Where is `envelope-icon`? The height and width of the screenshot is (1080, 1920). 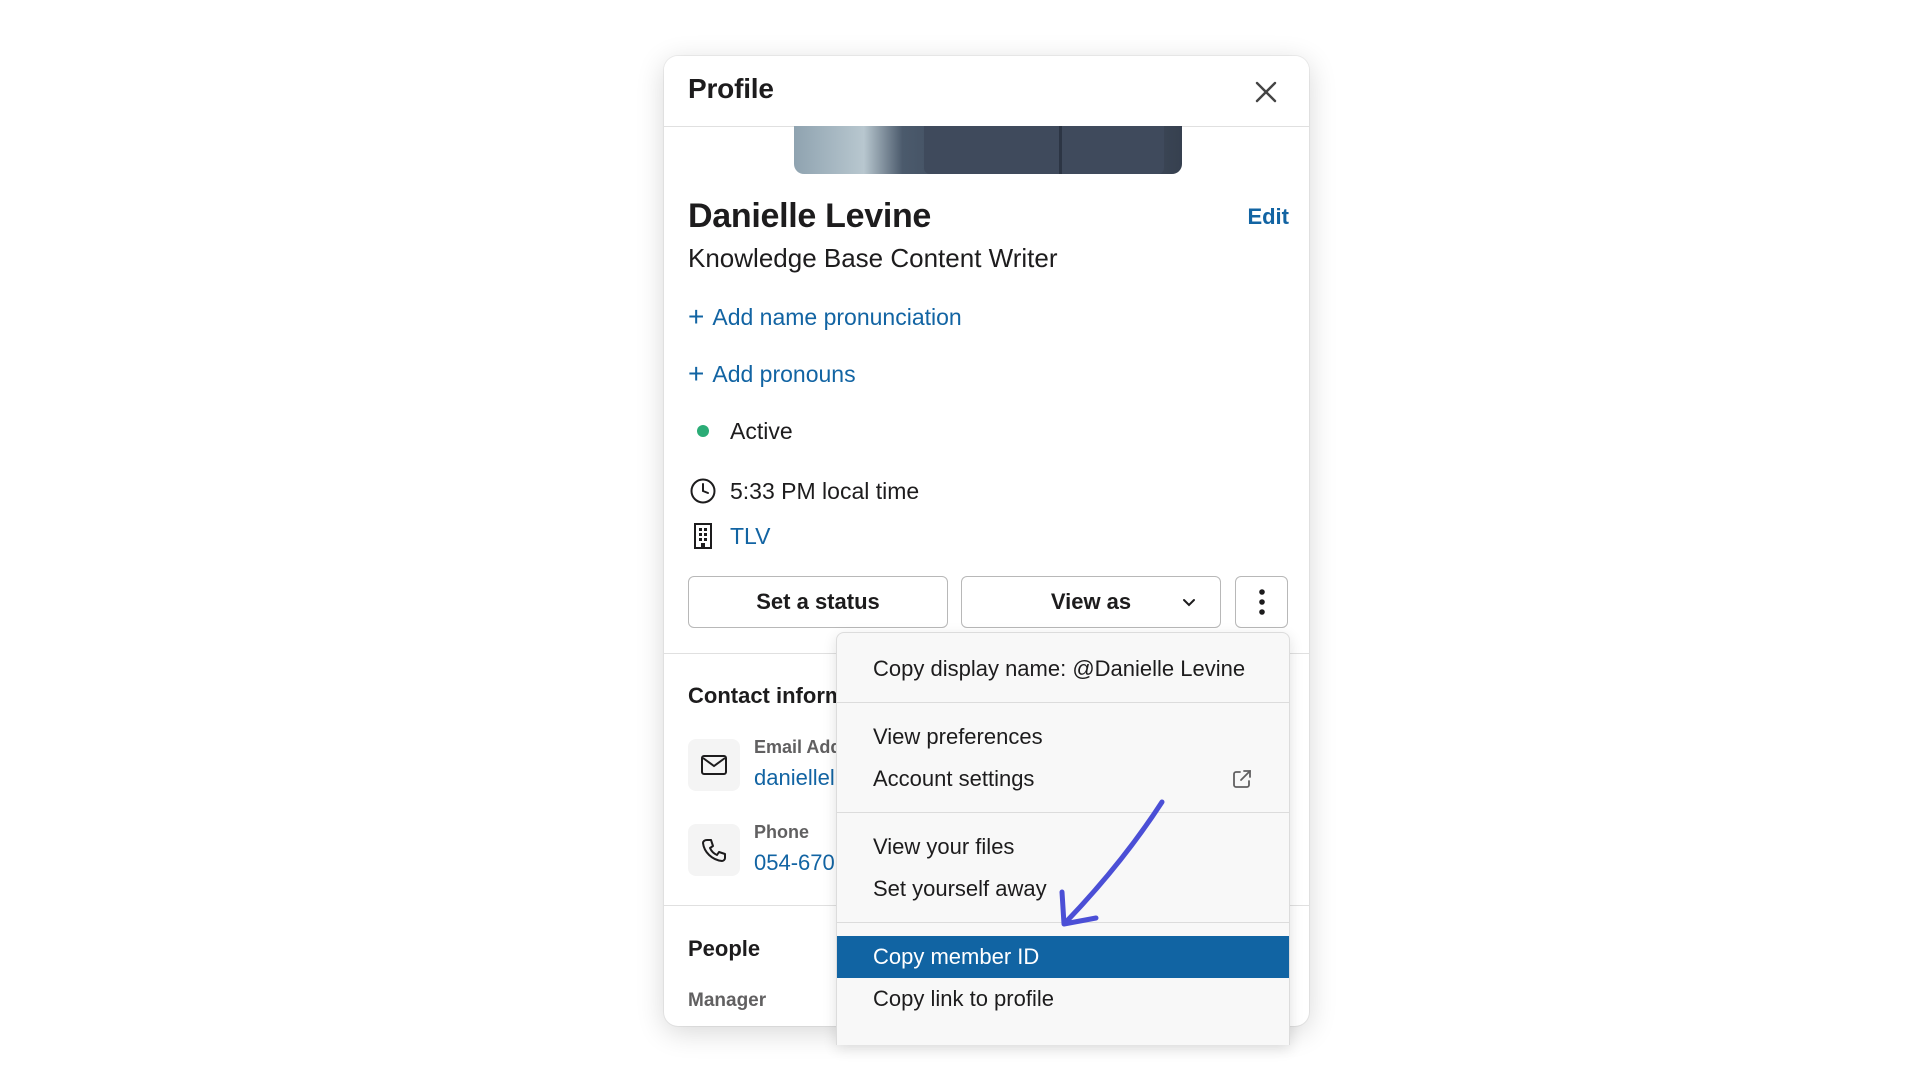
envelope-icon is located at coordinates (714, 765).